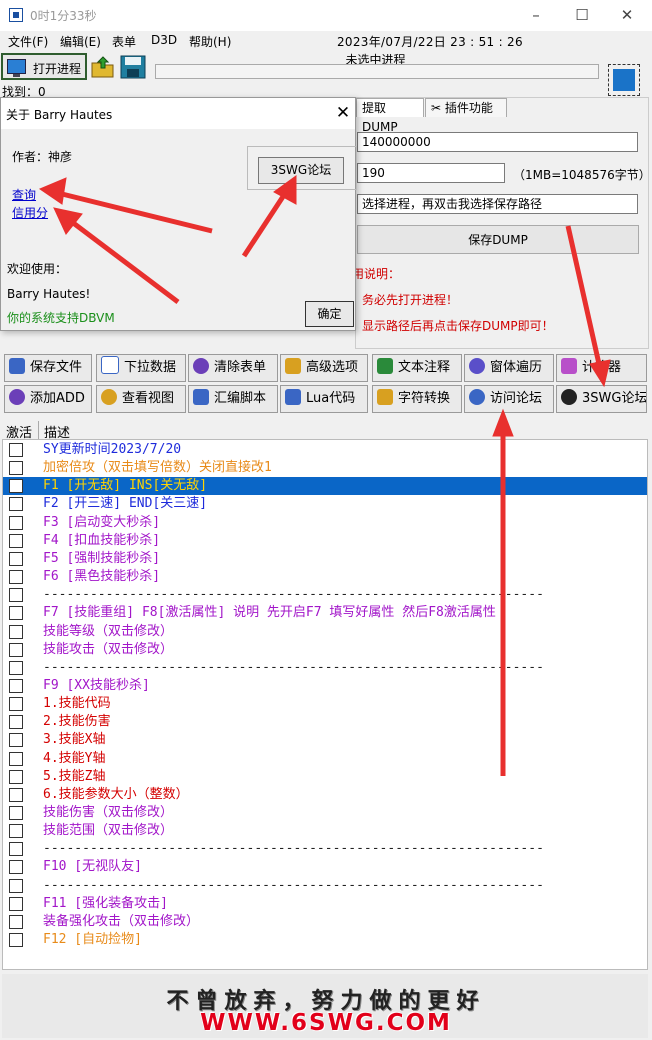 The image size is (652, 1040). What do you see at coordinates (124, 41) in the screenshot?
I see `menu-form: 表单` at bounding box center [124, 41].